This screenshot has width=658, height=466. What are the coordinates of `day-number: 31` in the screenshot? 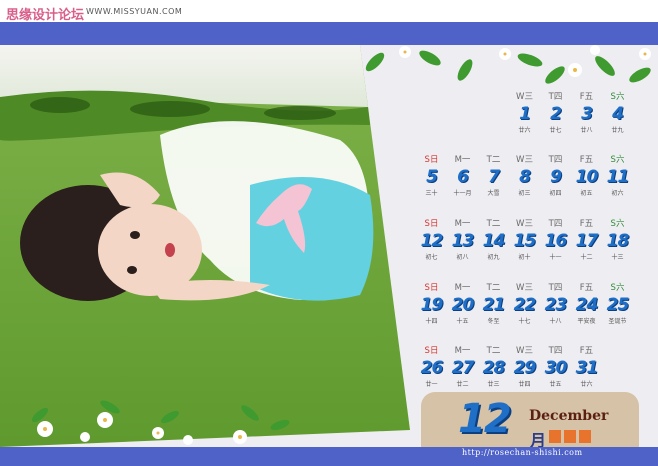 It's located at (587, 368).